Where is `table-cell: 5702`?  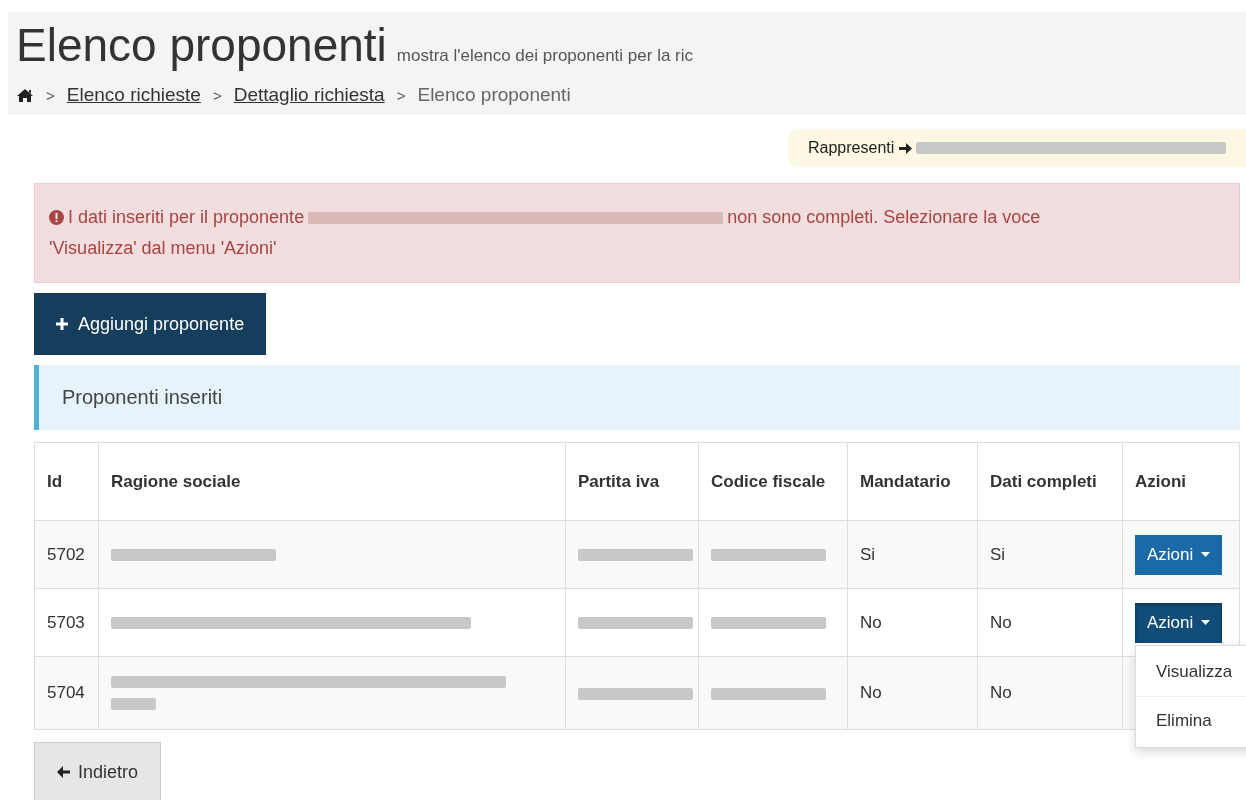
table-cell: 5702 is located at coordinates (66, 554).